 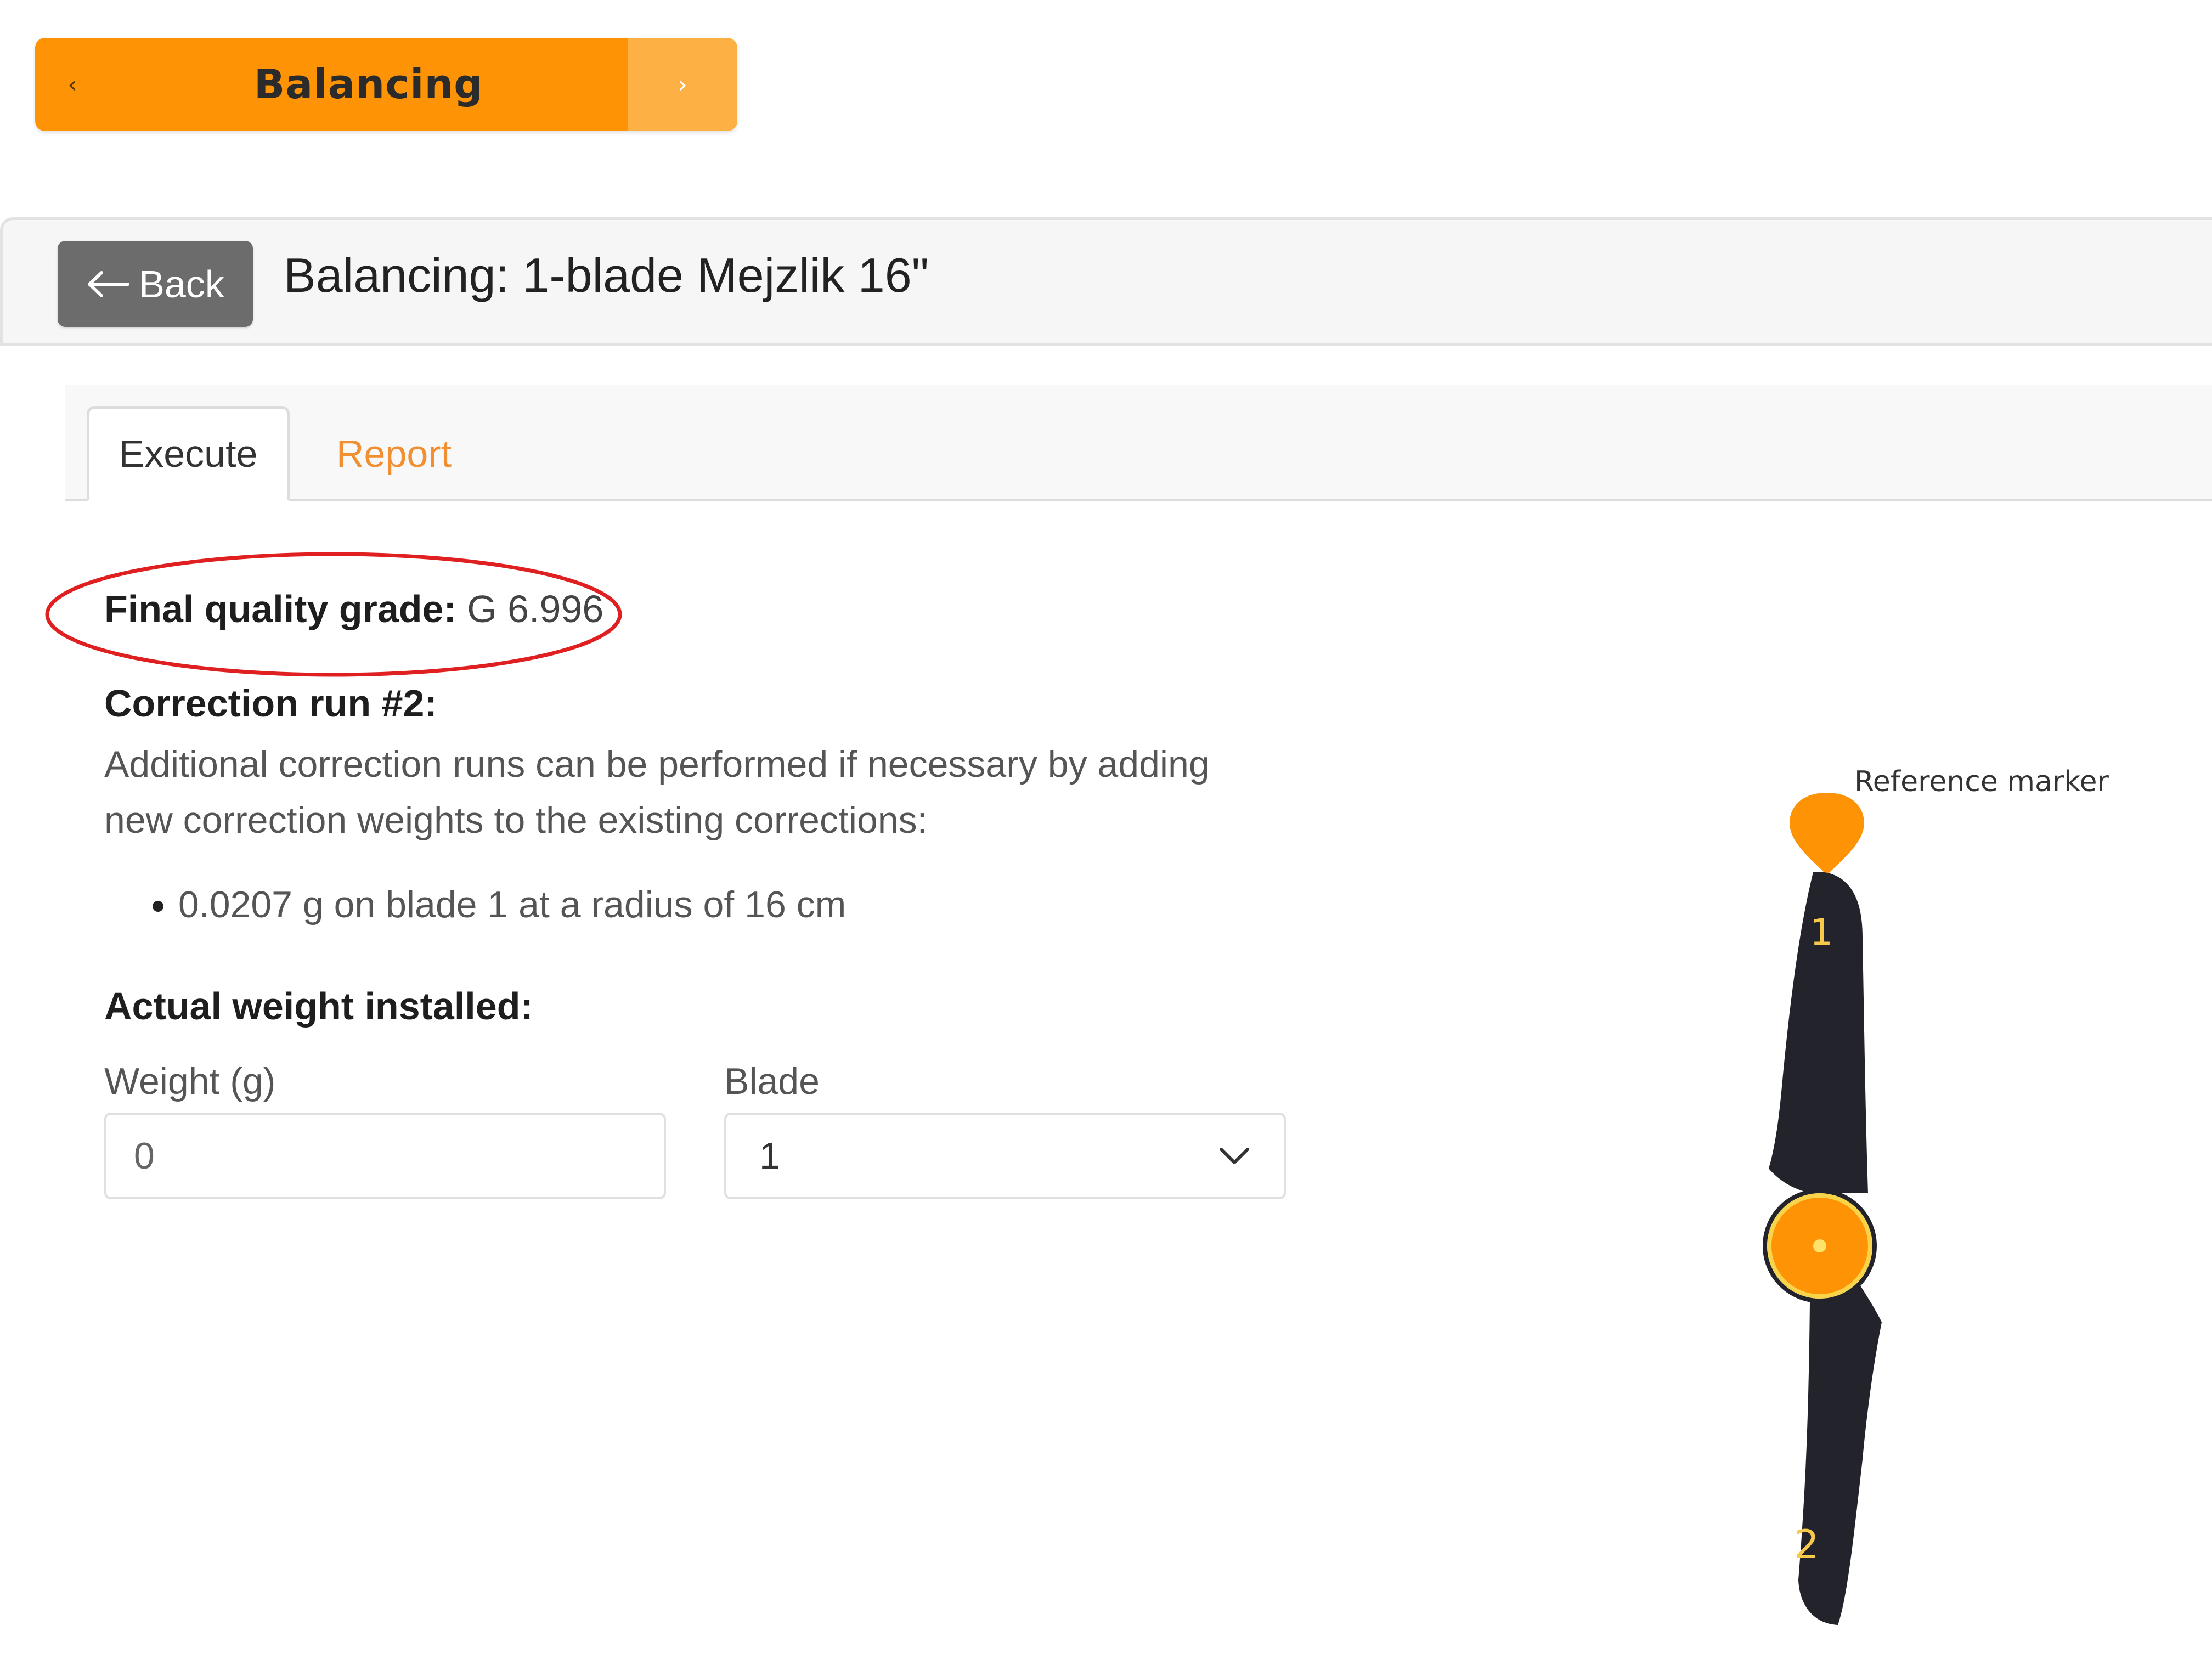 I want to click on blade-2-label: 2, so click(x=1806, y=1544).